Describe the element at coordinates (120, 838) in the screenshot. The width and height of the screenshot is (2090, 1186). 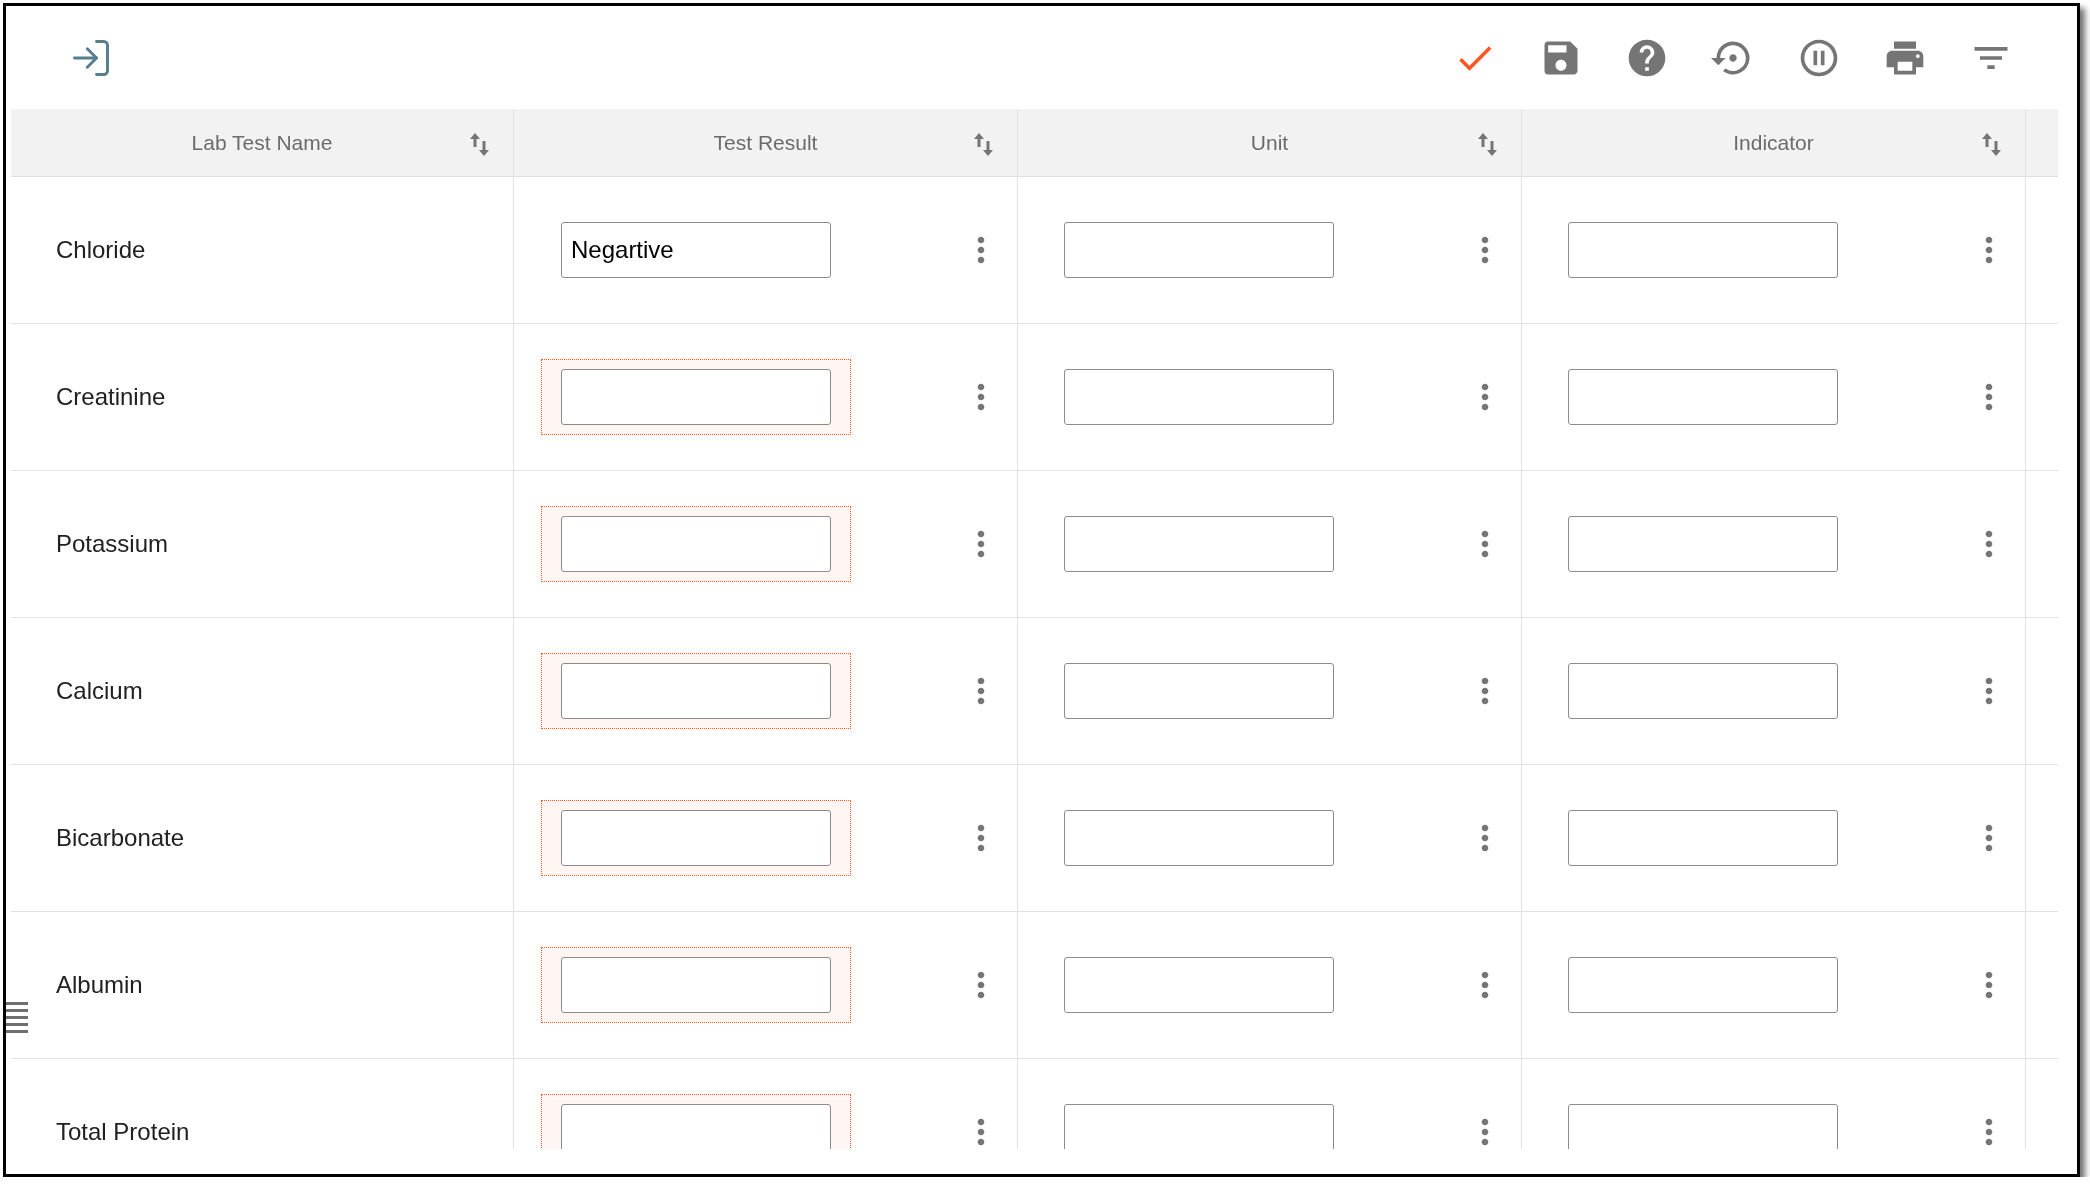
I see `test-name: Bicarbonate` at that location.